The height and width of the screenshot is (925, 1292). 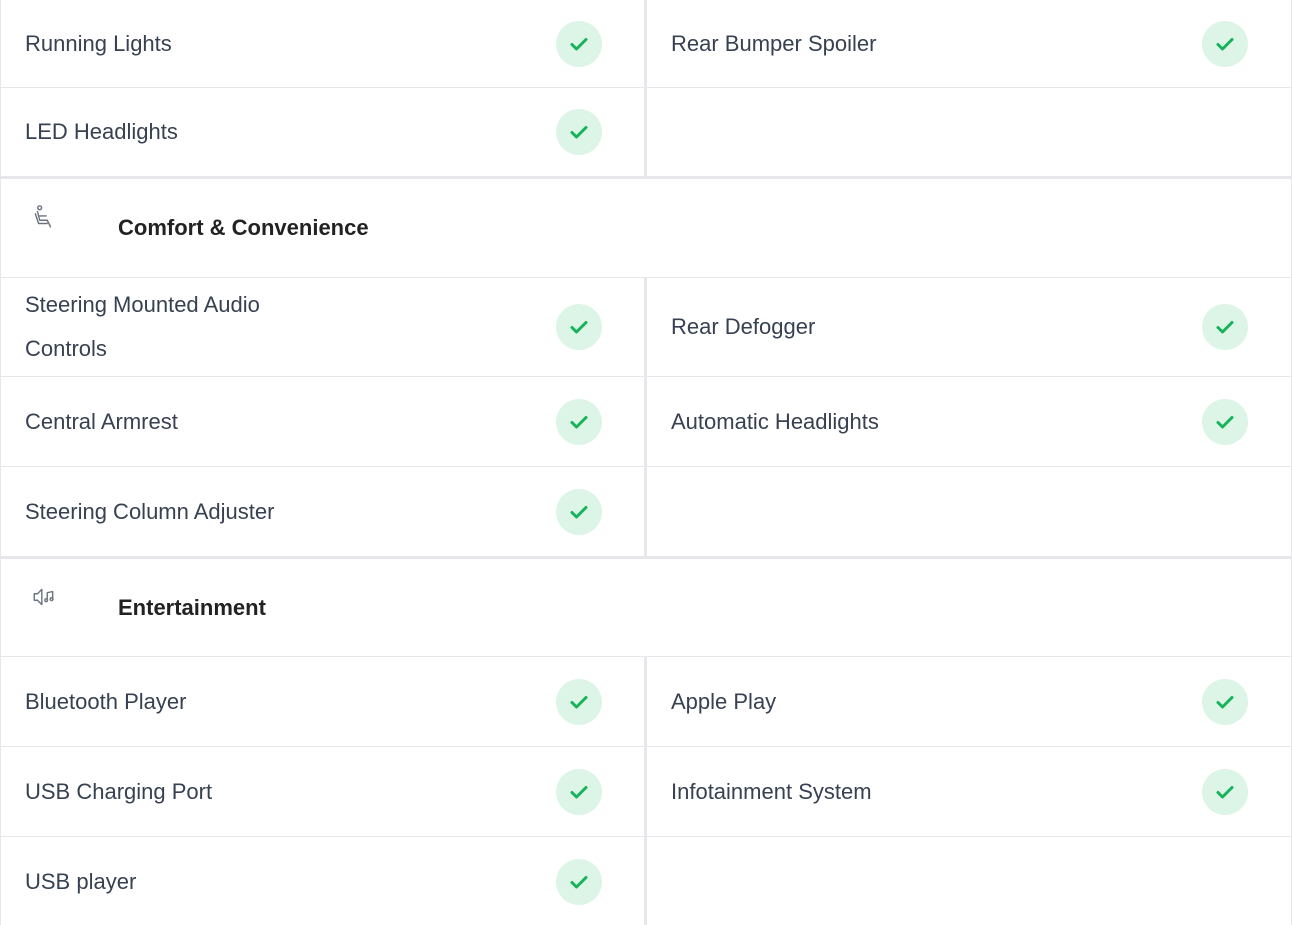 I want to click on section-title: Comfort & Convenience, so click(x=243, y=227).